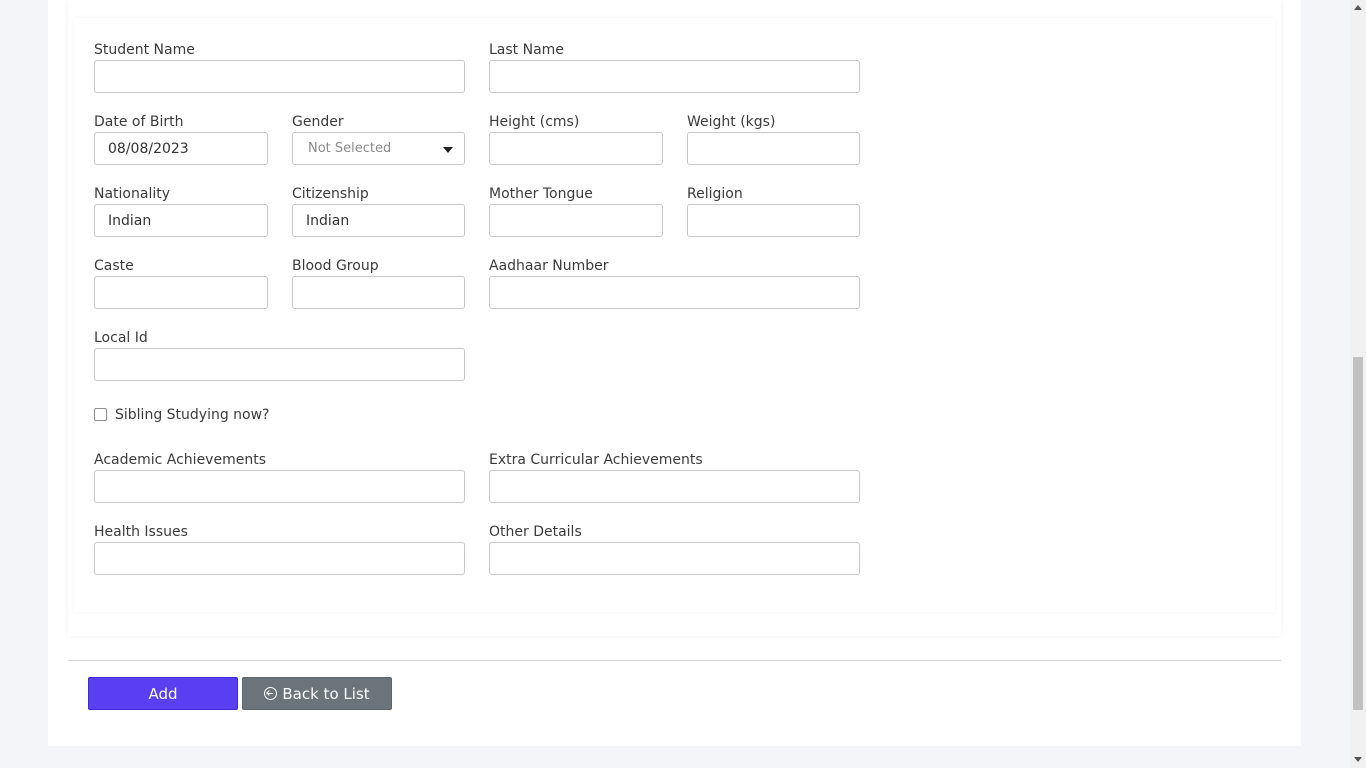 This screenshot has height=768, width=1366. Describe the element at coordinates (731, 122) in the screenshot. I see `weight-label: Weight (kgs)` at that location.